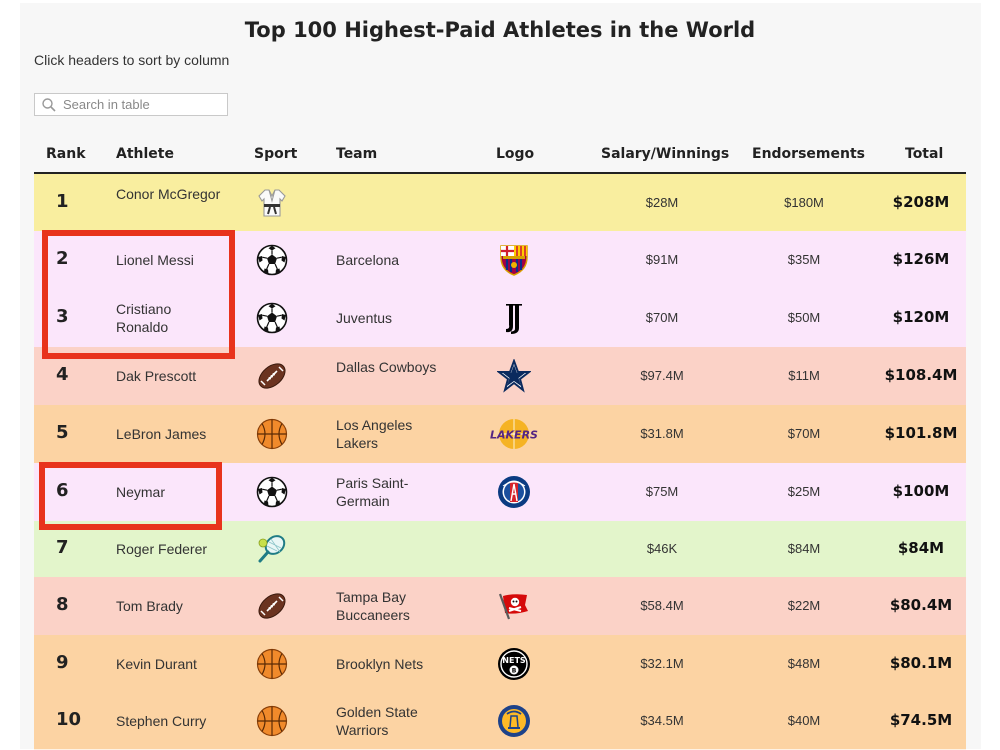  What do you see at coordinates (662, 491) in the screenshot?
I see `salary-cell: $75M` at bounding box center [662, 491].